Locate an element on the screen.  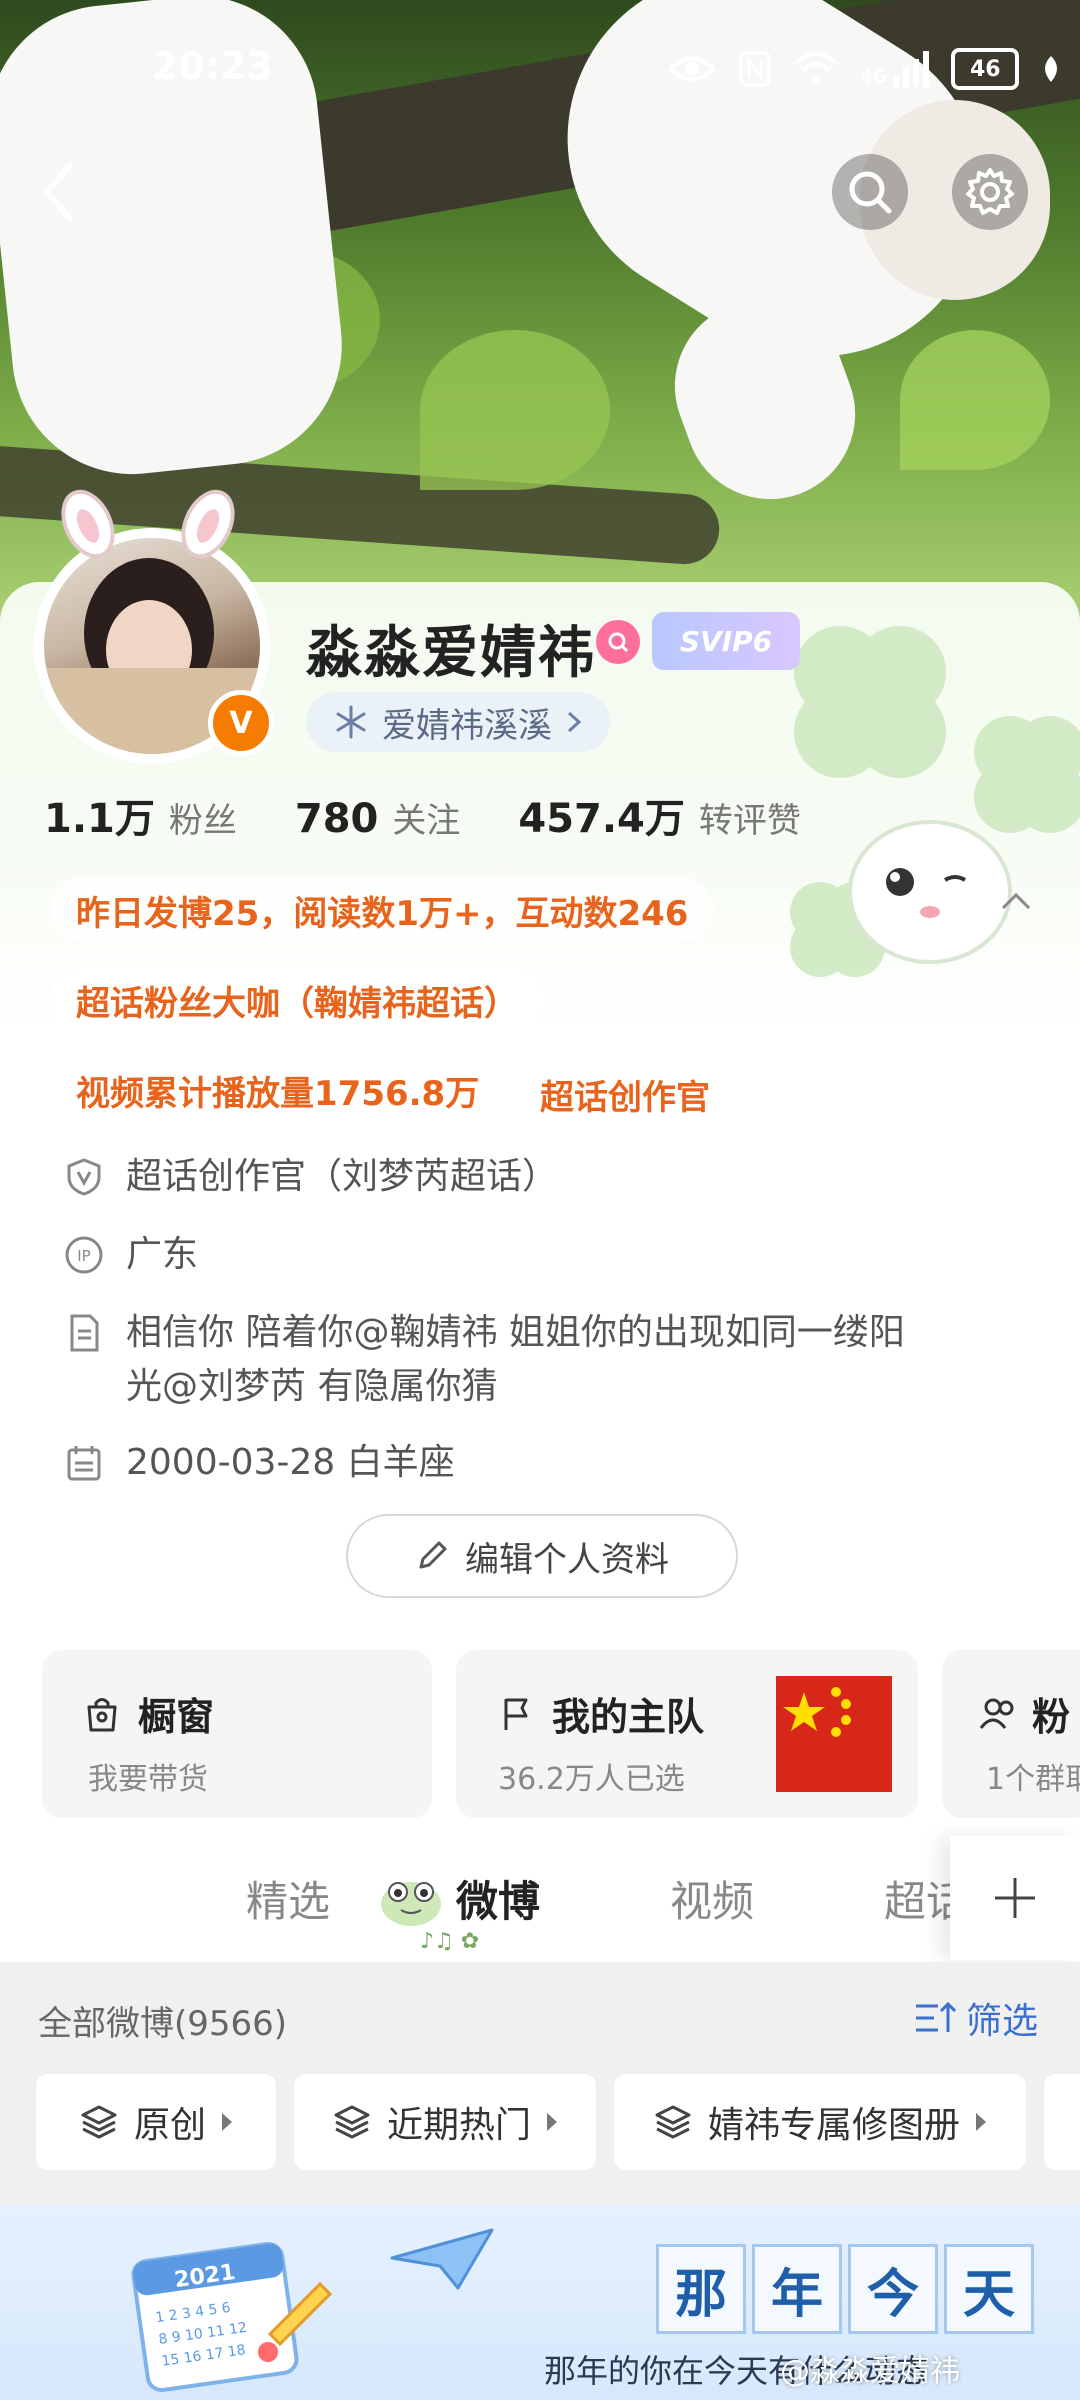
followers-count: 1.1万 is located at coordinates (99, 815).